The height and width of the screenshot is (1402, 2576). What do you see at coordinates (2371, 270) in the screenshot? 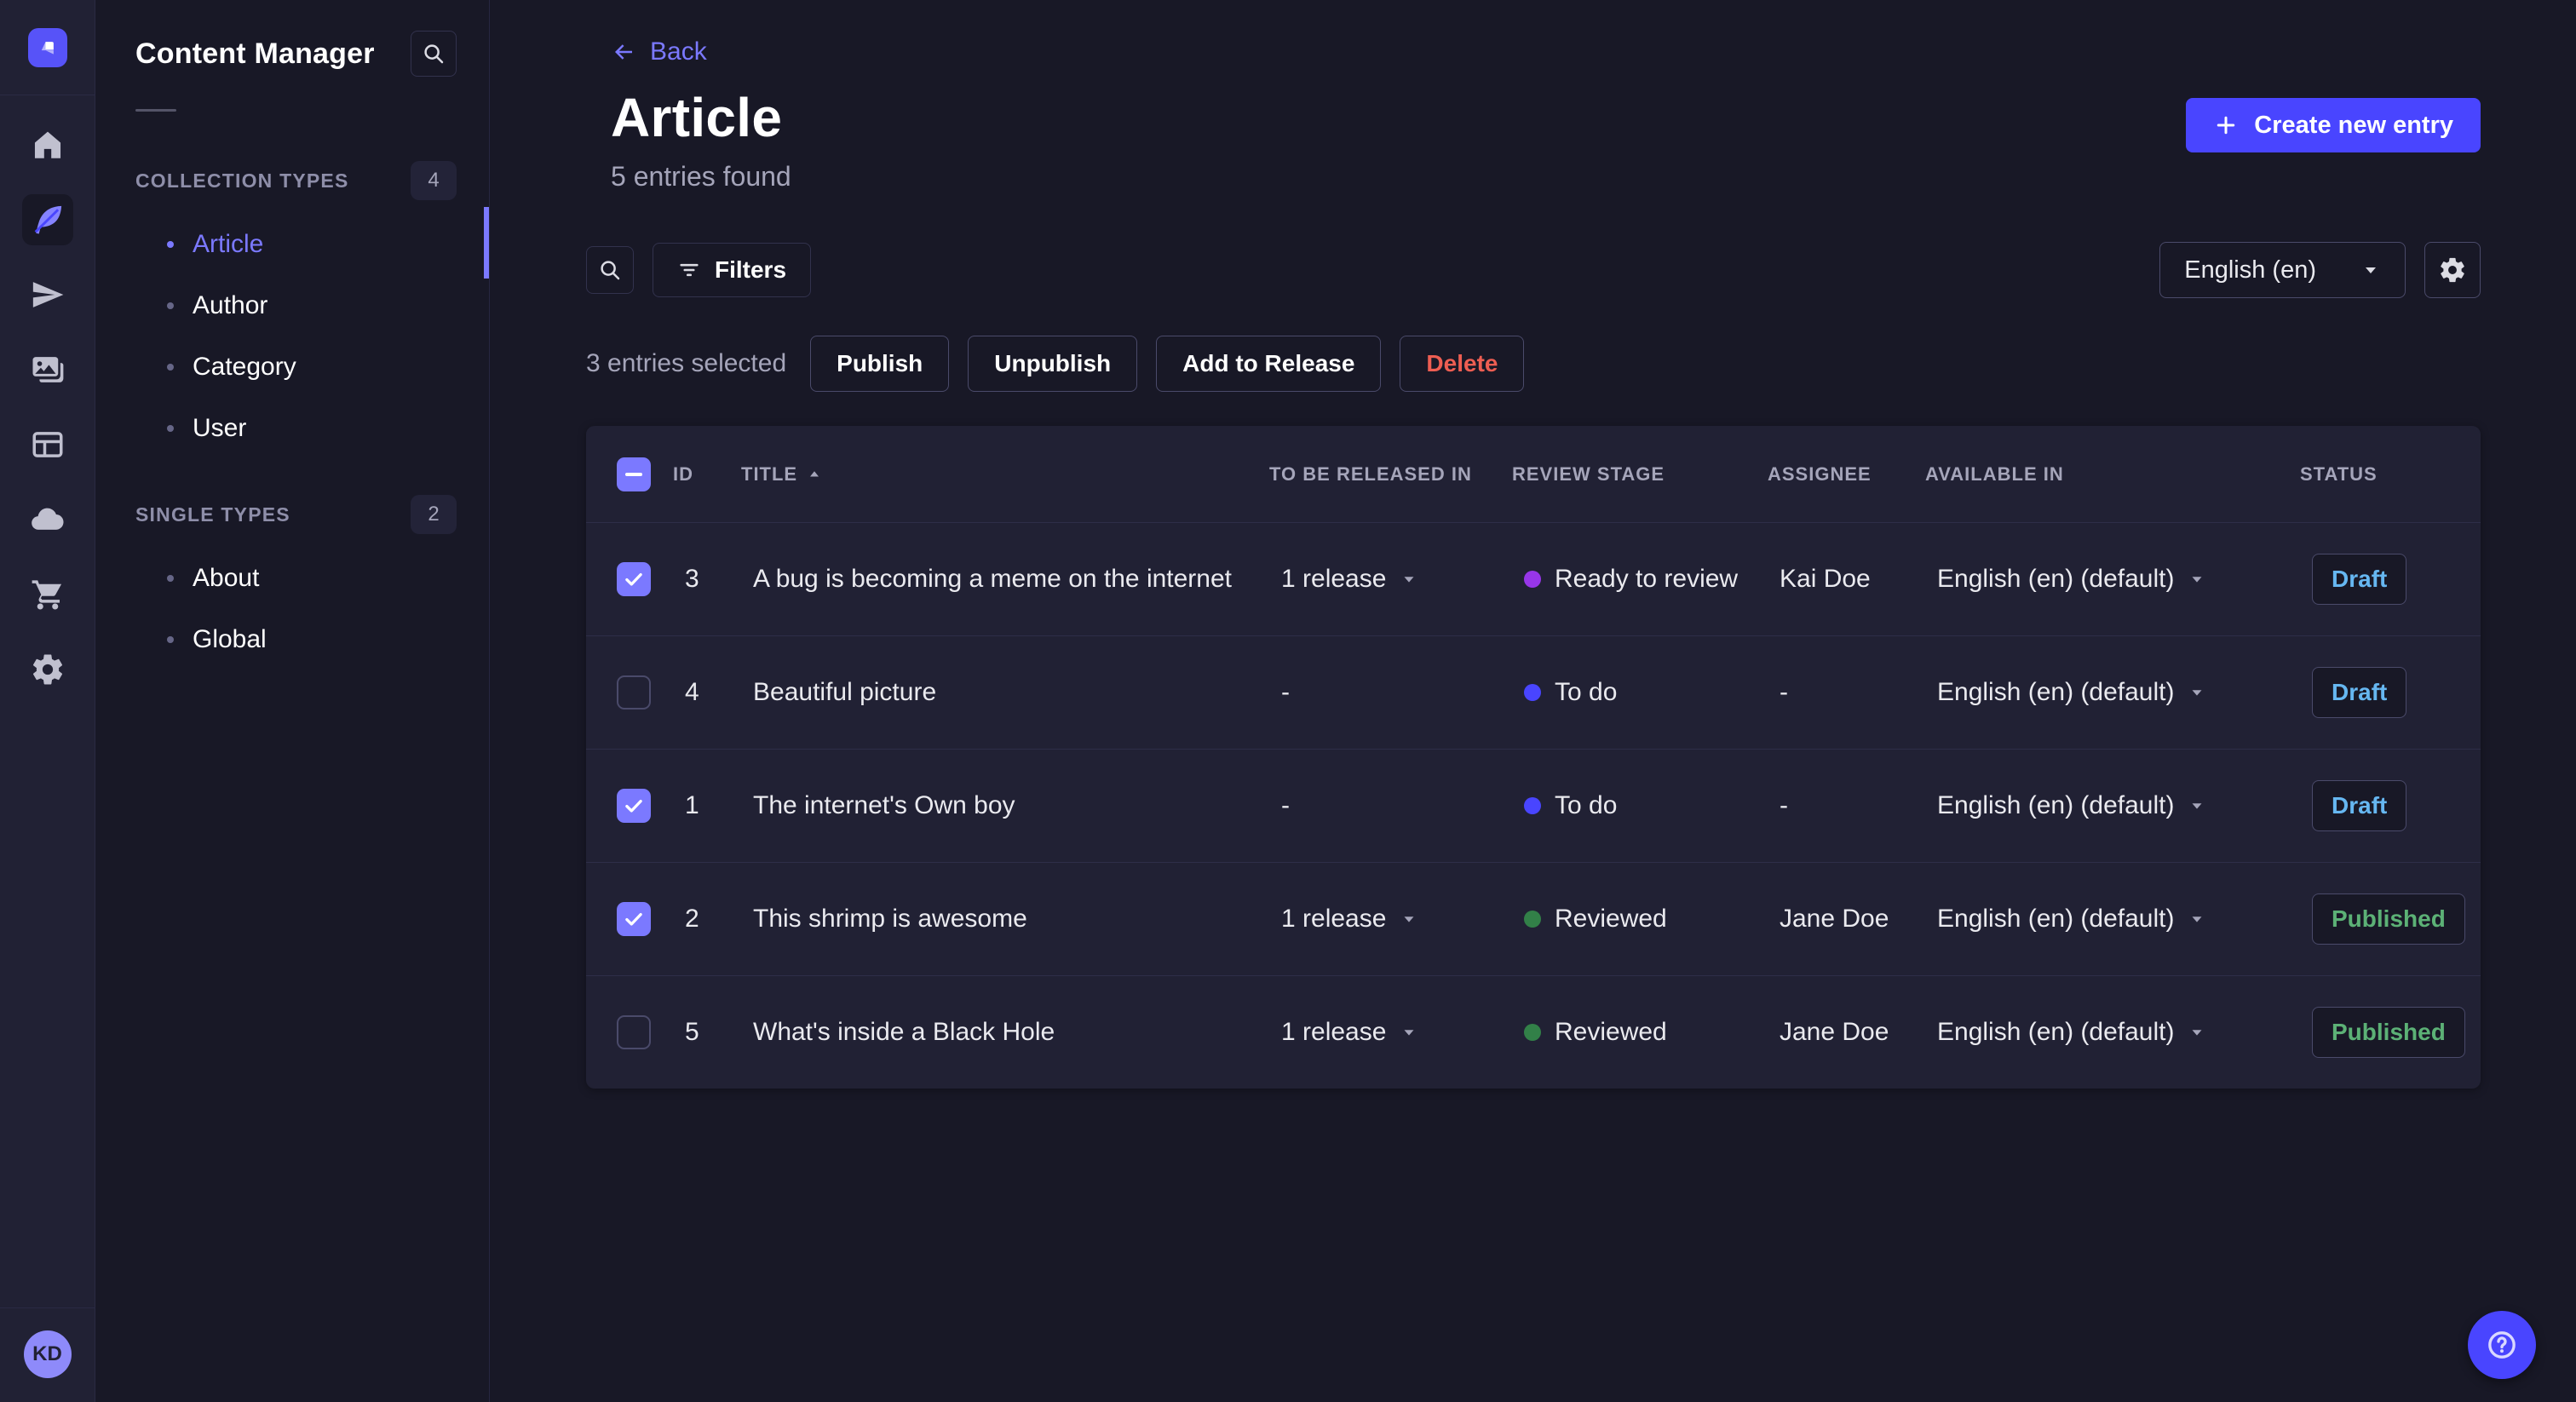
I see `chevron-down-icon` at bounding box center [2371, 270].